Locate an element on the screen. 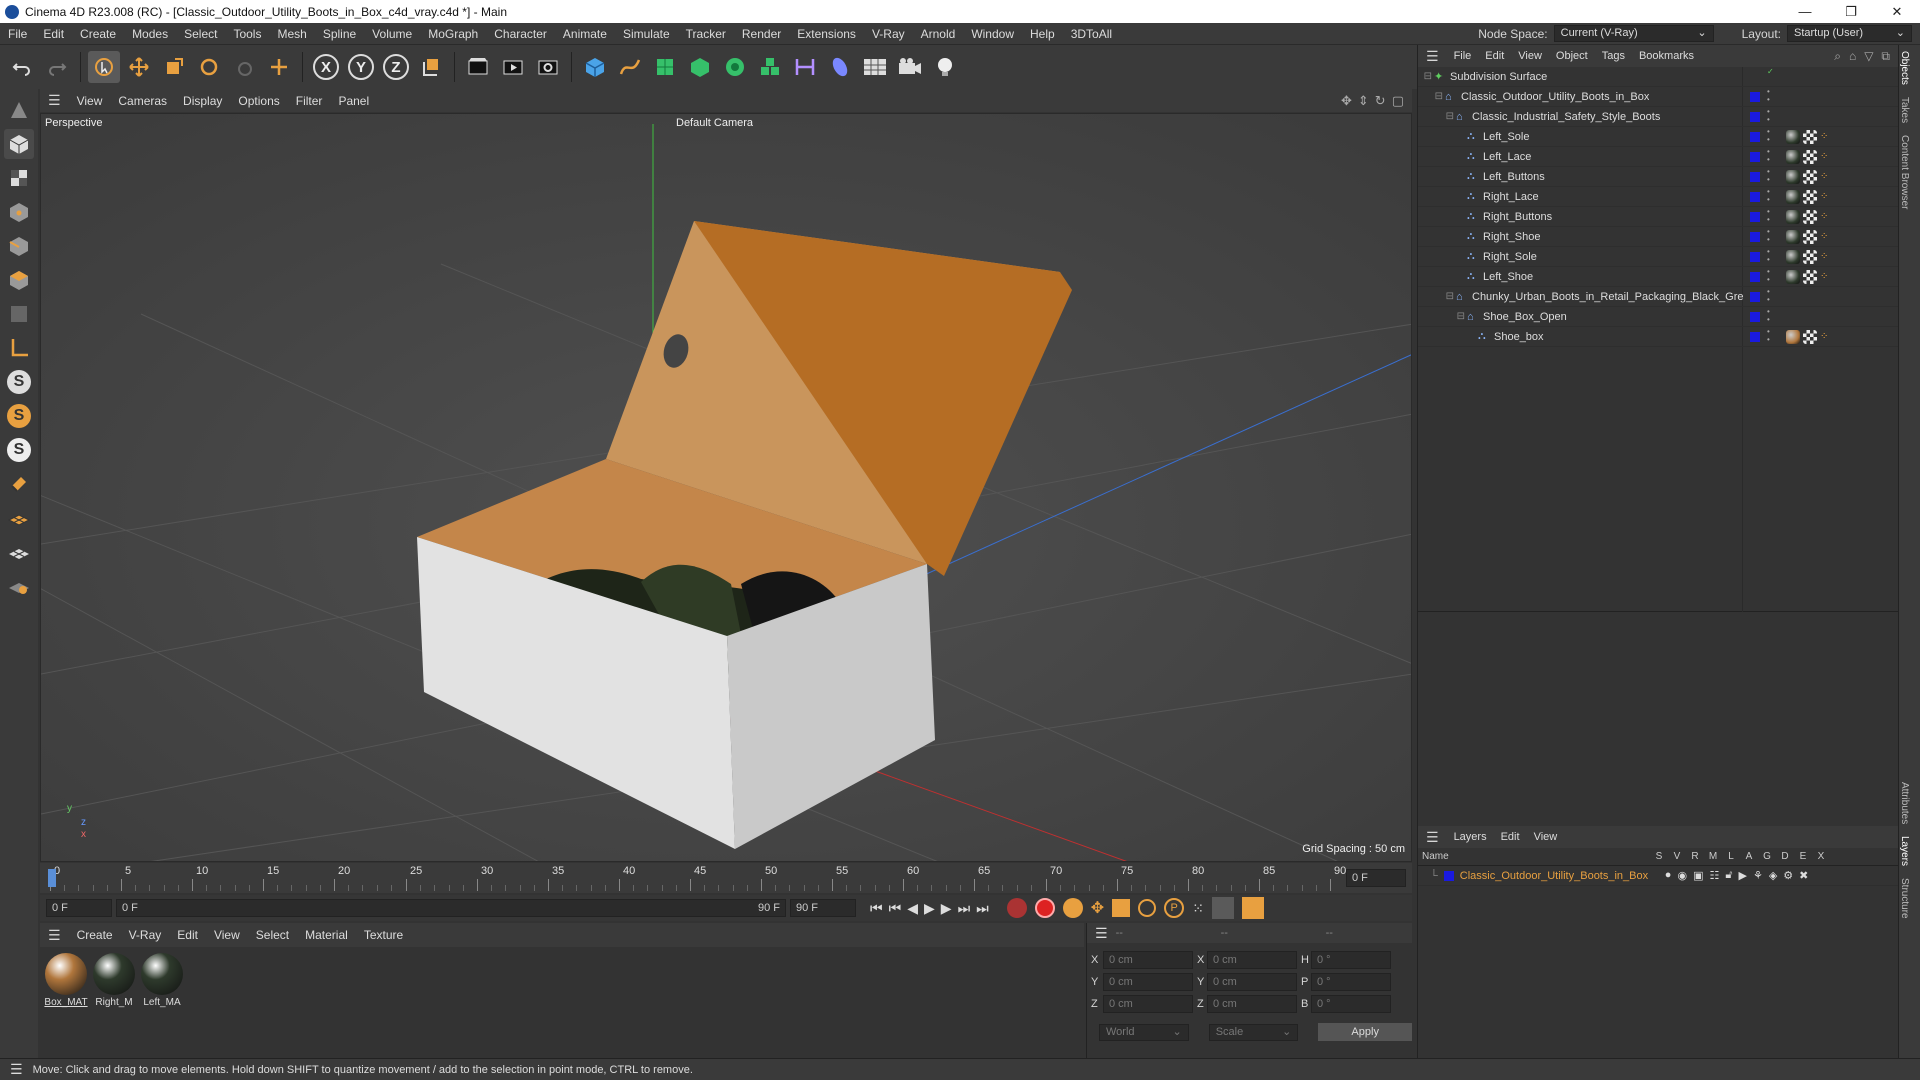 This screenshot has height=1080, width=1920. render-view-icon is located at coordinates (478, 67).